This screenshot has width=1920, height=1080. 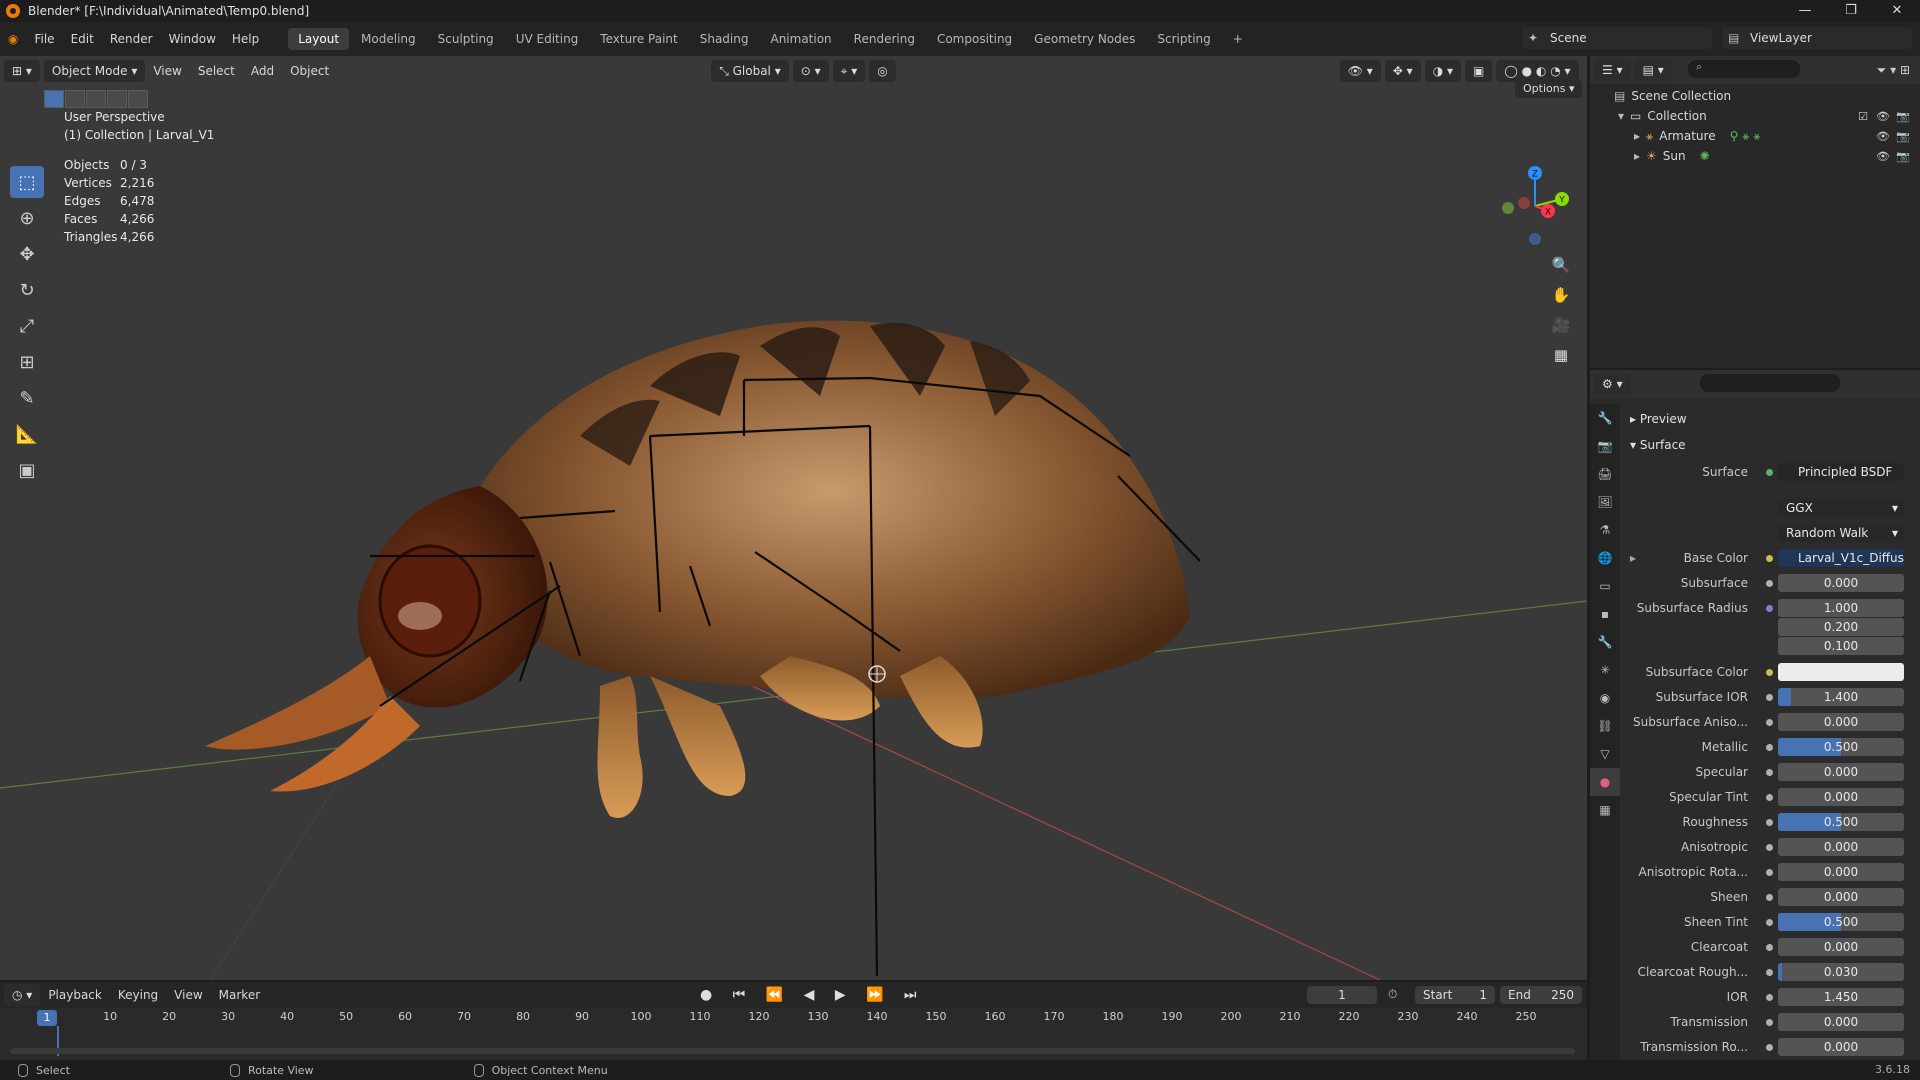 I want to click on tab-texture-paint: Texture Paint, so click(x=638, y=39).